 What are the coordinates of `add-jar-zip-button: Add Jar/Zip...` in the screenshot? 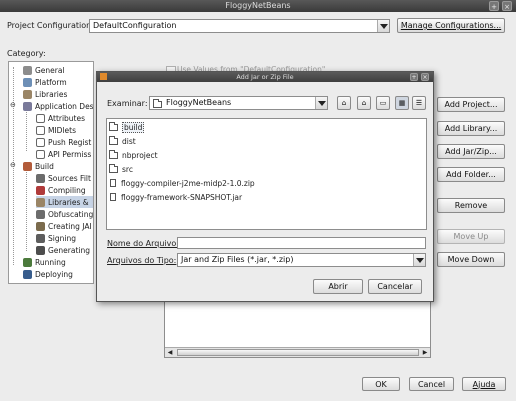 It's located at (471, 151).